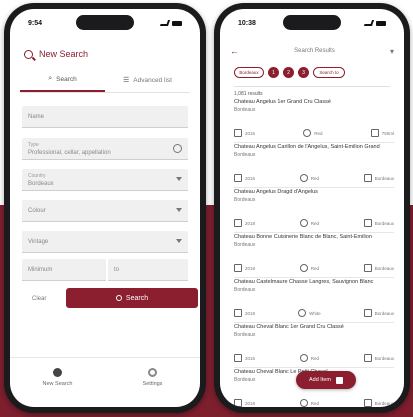 This screenshot has width=413, height=417. Describe the element at coordinates (69, 153) in the screenshot. I see `type-value: Professional, cellar, appellation` at that location.